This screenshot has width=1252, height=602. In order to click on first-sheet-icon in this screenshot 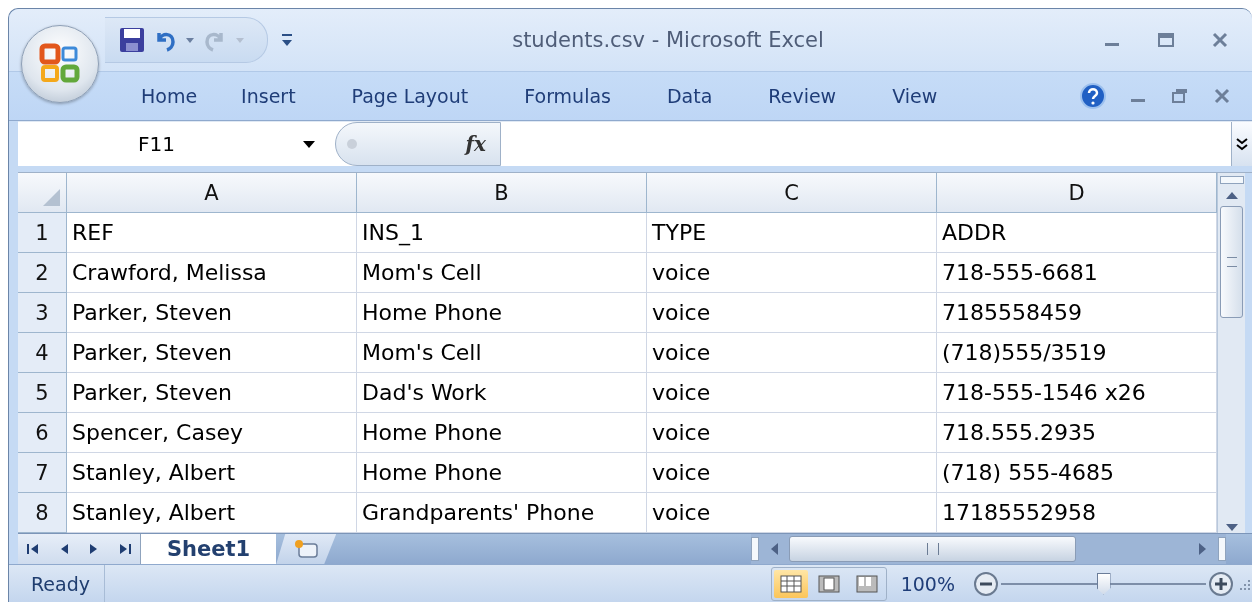, I will do `click(33, 549)`.